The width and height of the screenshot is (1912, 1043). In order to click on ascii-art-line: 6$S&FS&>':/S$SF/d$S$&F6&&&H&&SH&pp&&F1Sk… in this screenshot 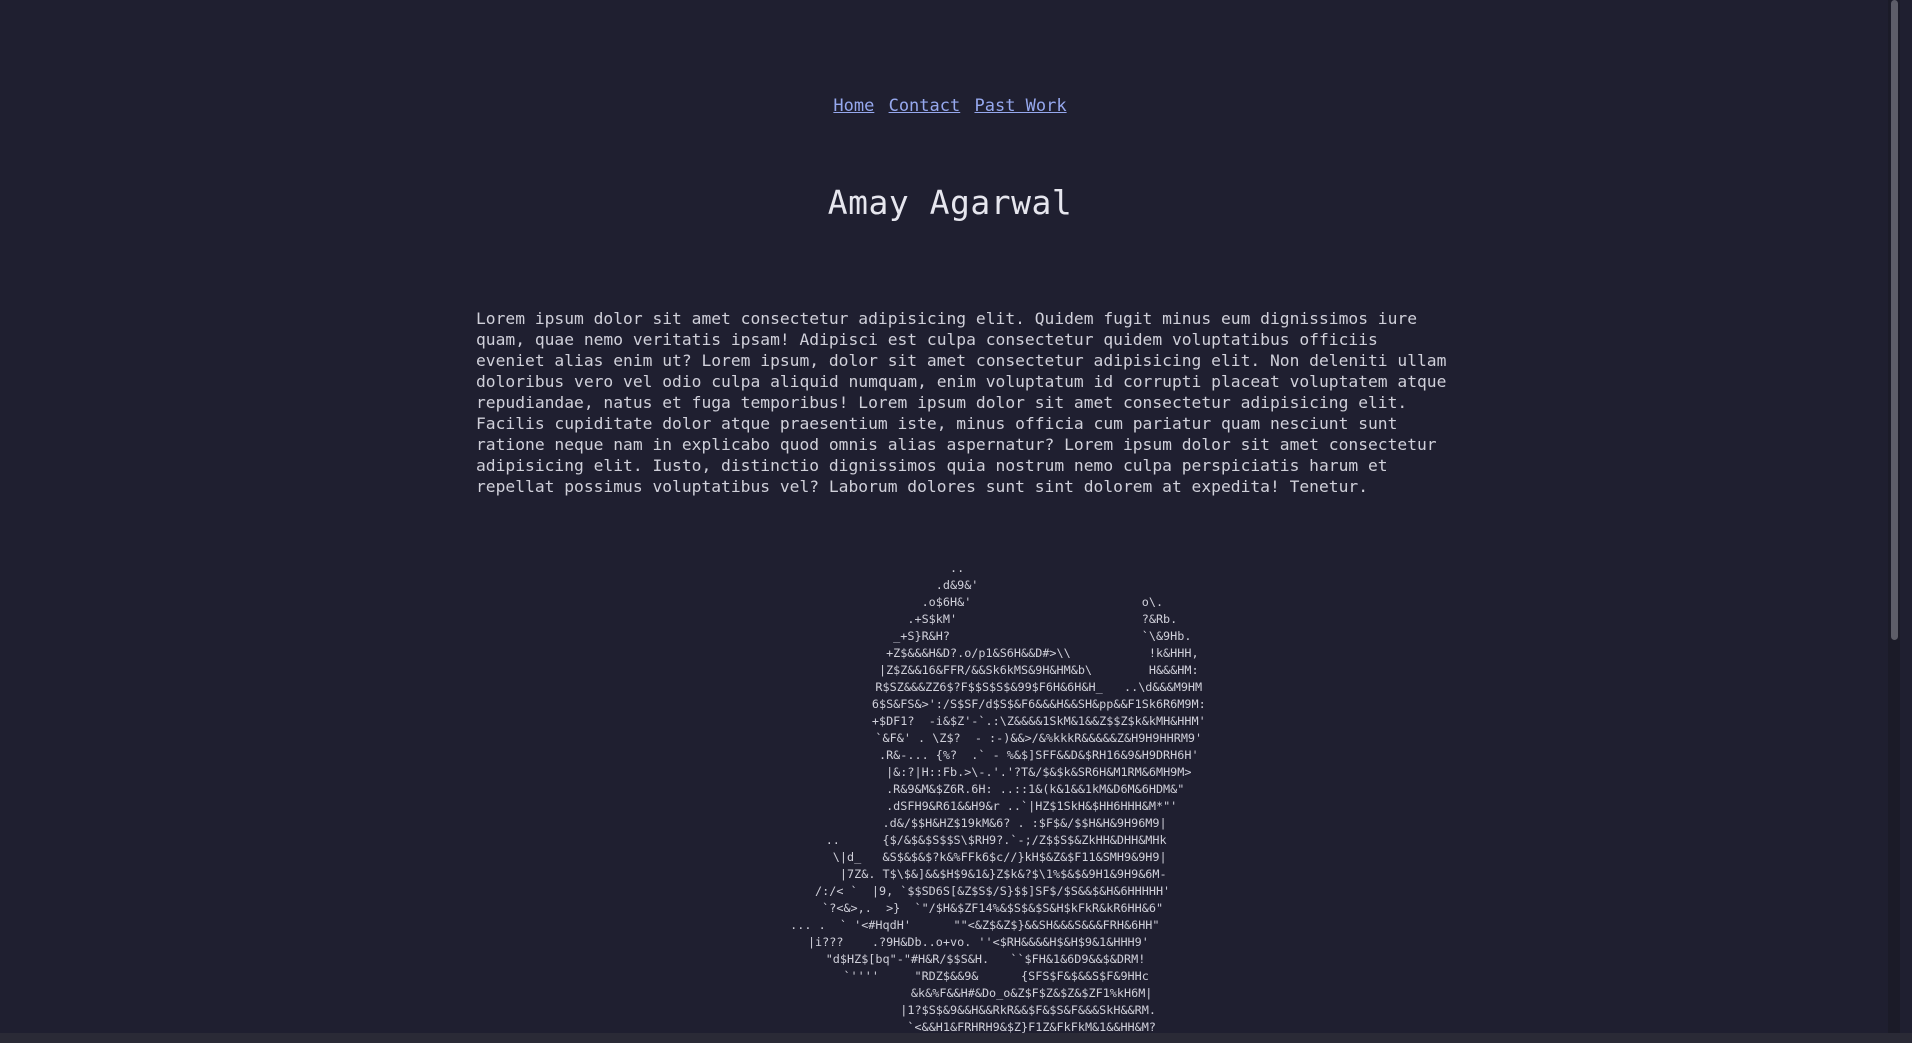, I will do `click(950, 704)`.